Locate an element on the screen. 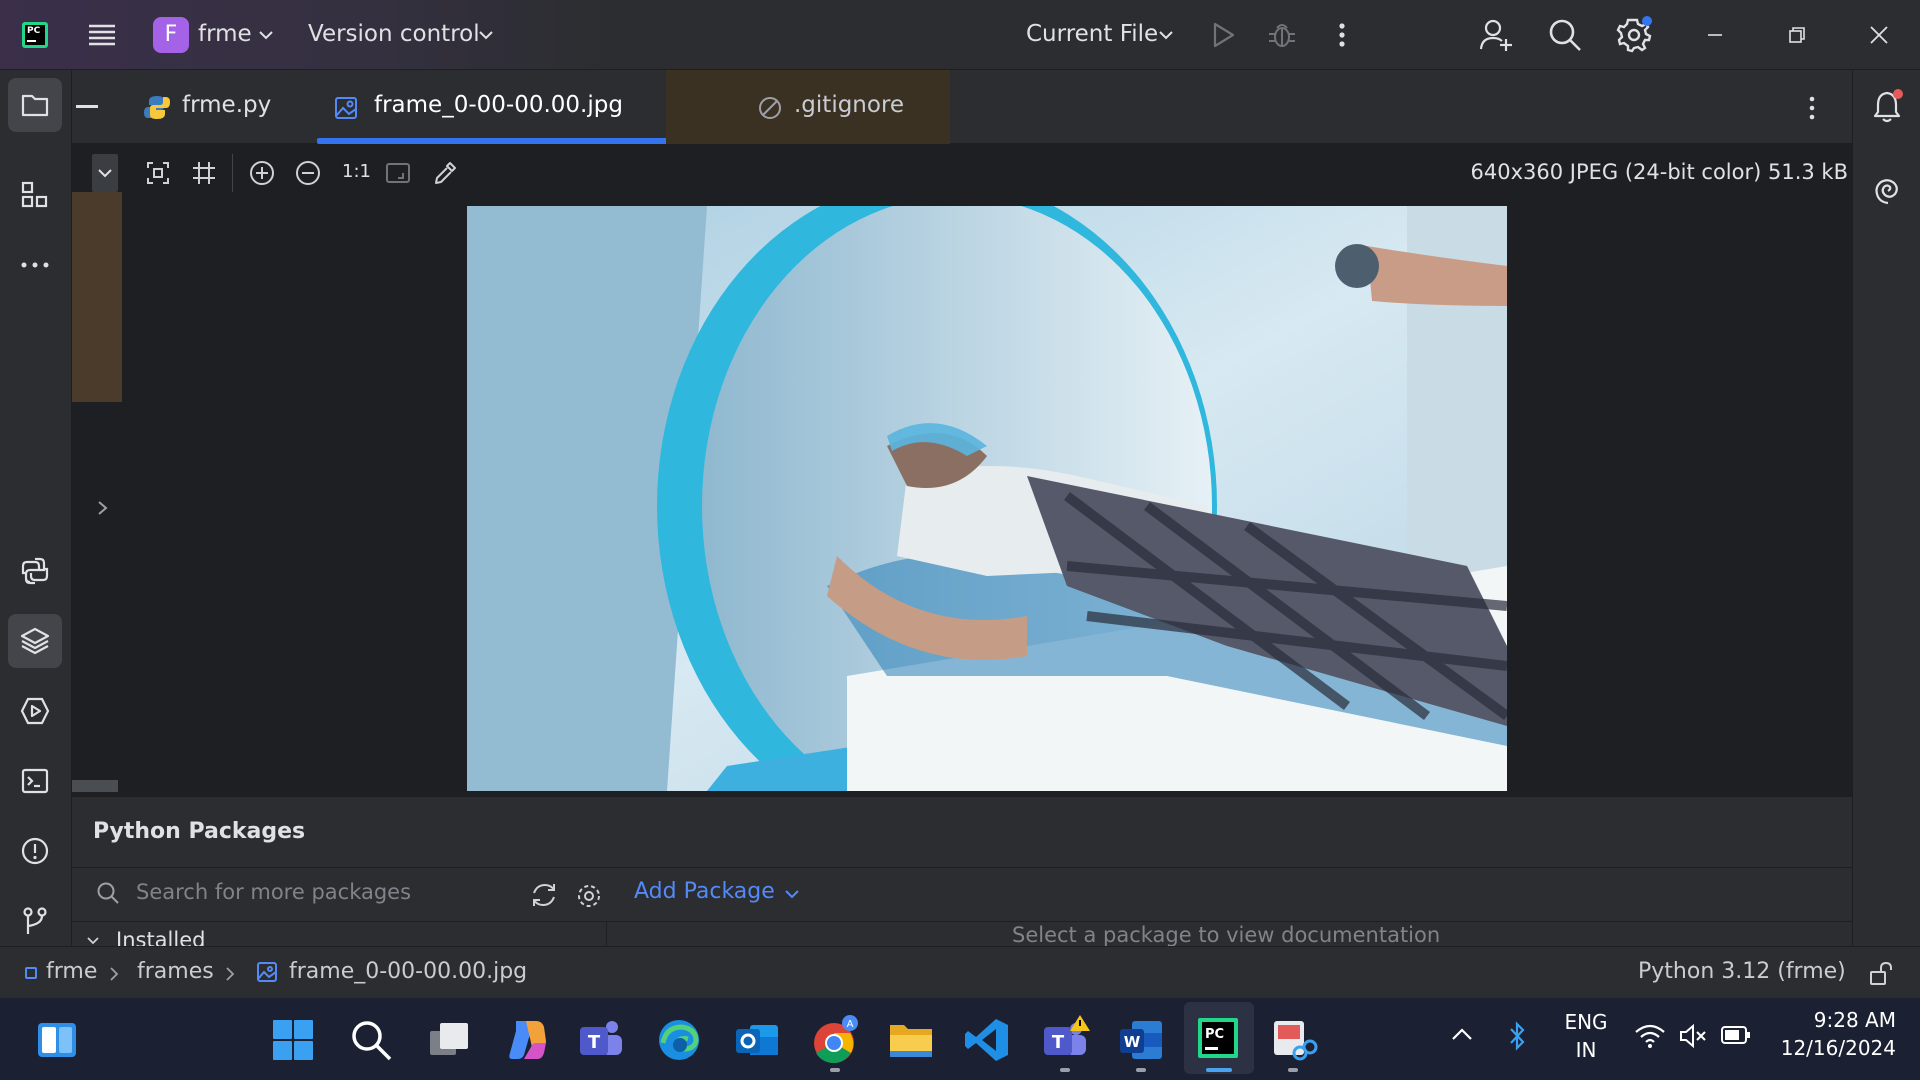 The image size is (1920, 1080). bluetooth-icon is located at coordinates (1517, 1036).